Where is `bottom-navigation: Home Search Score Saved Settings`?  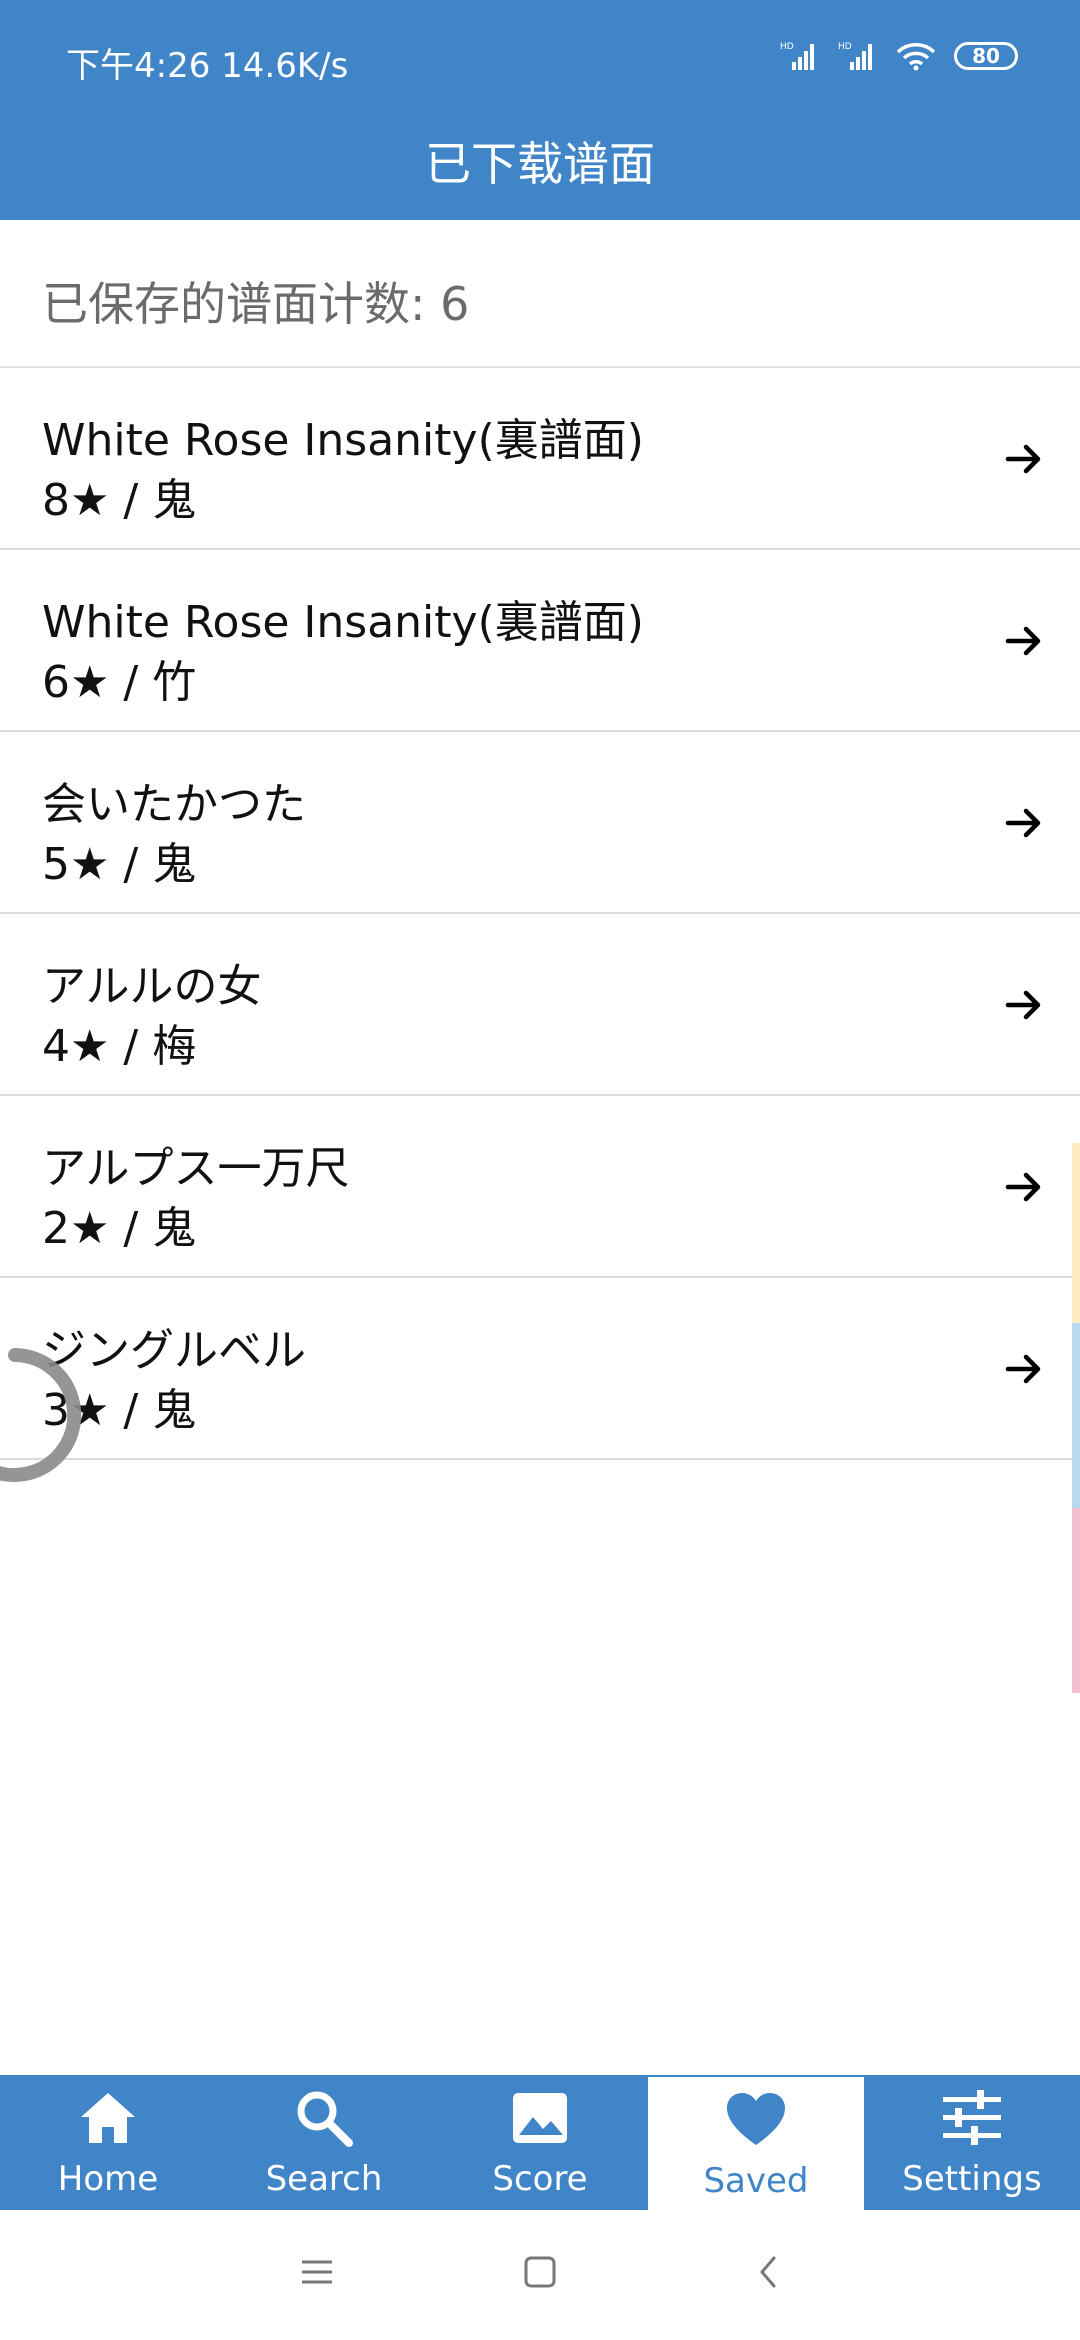
bottom-navigation: Home Search Score Saved Settings is located at coordinates (540, 2142).